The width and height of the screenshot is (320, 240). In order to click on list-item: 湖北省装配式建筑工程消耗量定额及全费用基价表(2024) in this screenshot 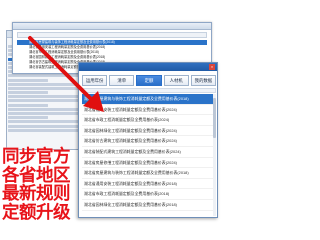, I will do `click(149, 152)`.